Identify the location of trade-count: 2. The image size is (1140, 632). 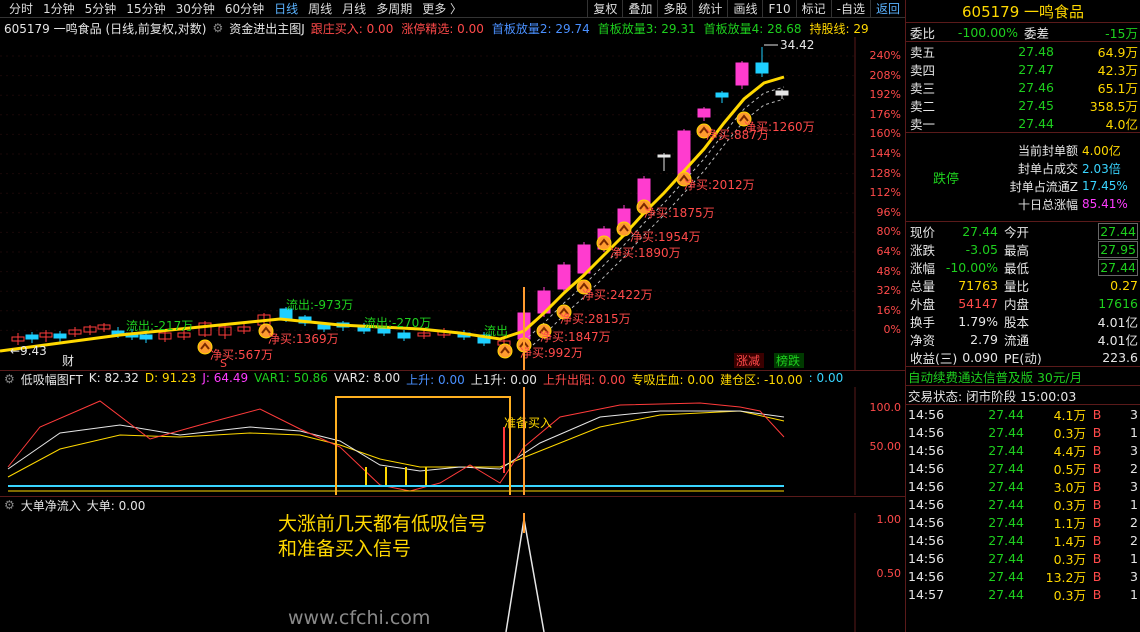
(1134, 540).